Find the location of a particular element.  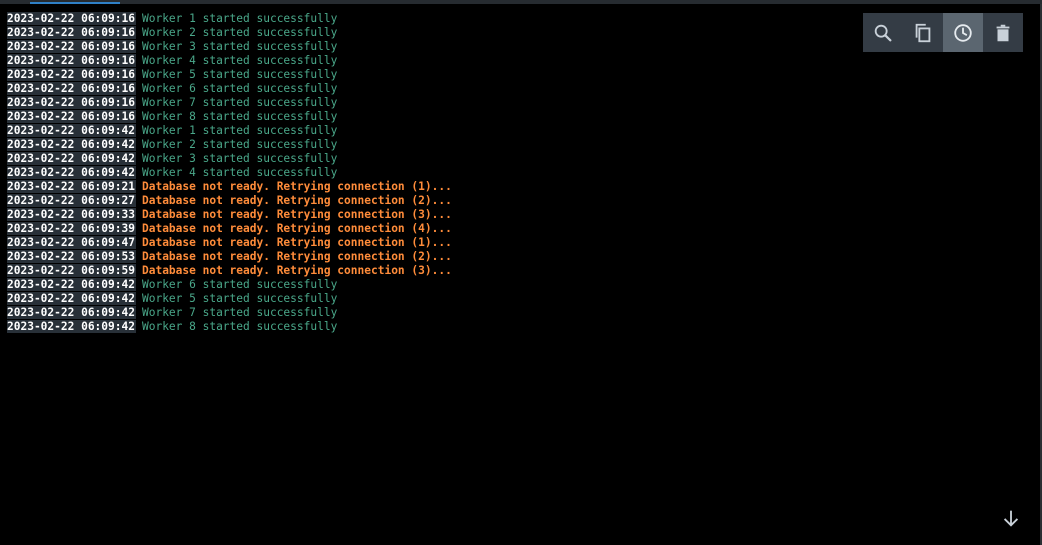

timestamps-toggle-button is located at coordinates (963, 32).